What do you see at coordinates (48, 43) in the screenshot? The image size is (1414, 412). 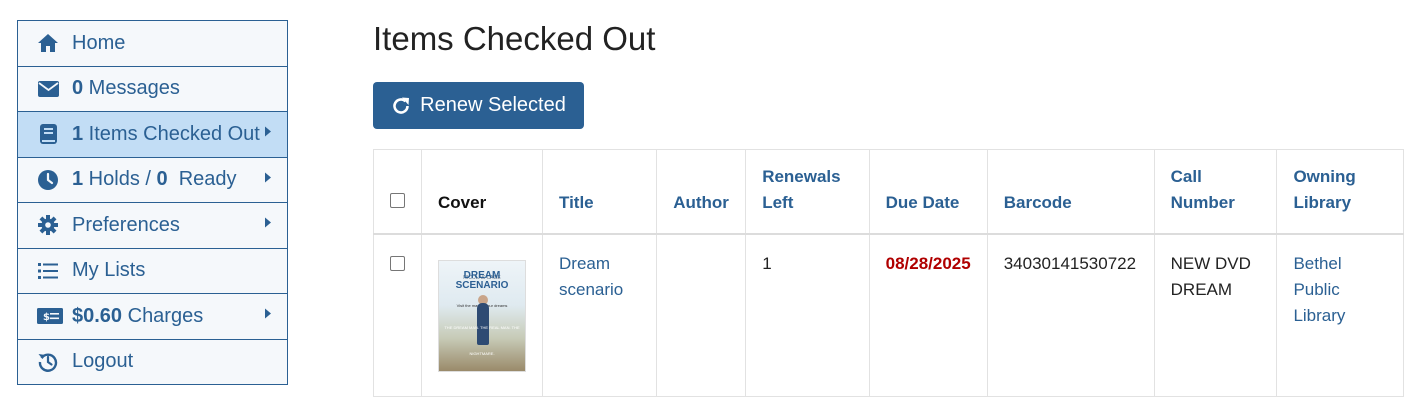 I see `home-icon` at bounding box center [48, 43].